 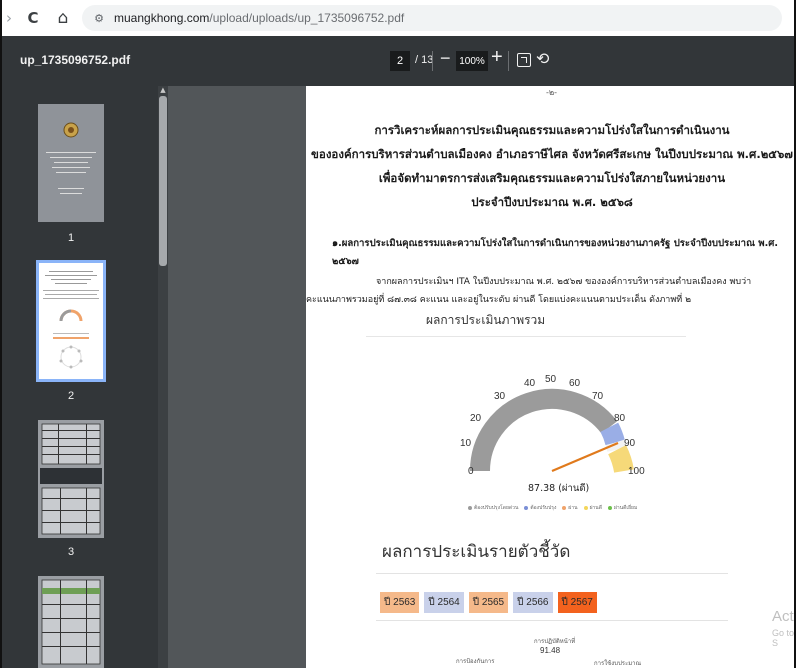 What do you see at coordinates (783, 616) in the screenshot?
I see `activate-watermark: Activ` at bounding box center [783, 616].